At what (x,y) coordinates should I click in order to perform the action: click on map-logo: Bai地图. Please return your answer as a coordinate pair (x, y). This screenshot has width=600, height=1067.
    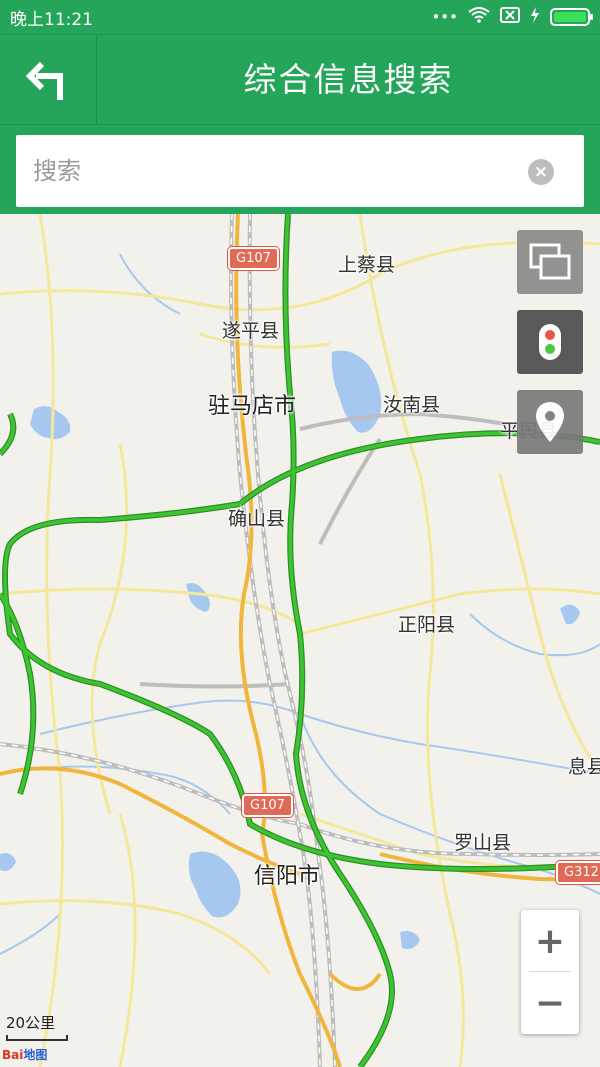
    Looking at the image, I should click on (24, 1054).